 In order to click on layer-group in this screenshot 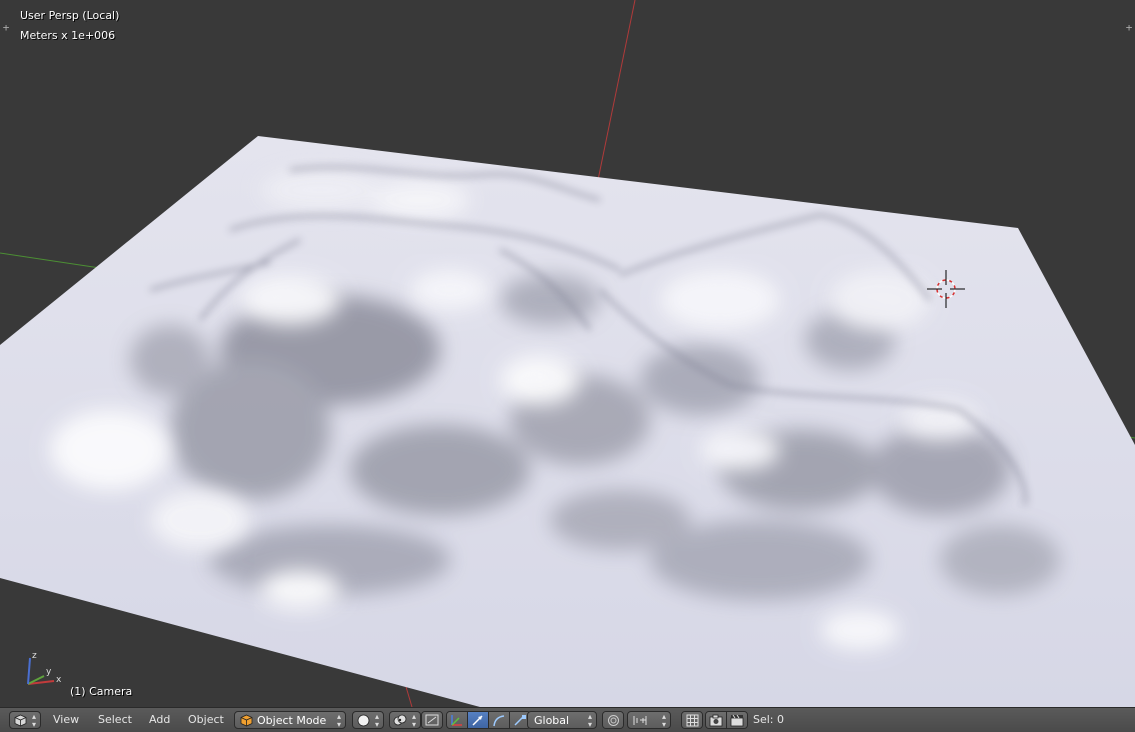, I will do `click(613, 720)`.